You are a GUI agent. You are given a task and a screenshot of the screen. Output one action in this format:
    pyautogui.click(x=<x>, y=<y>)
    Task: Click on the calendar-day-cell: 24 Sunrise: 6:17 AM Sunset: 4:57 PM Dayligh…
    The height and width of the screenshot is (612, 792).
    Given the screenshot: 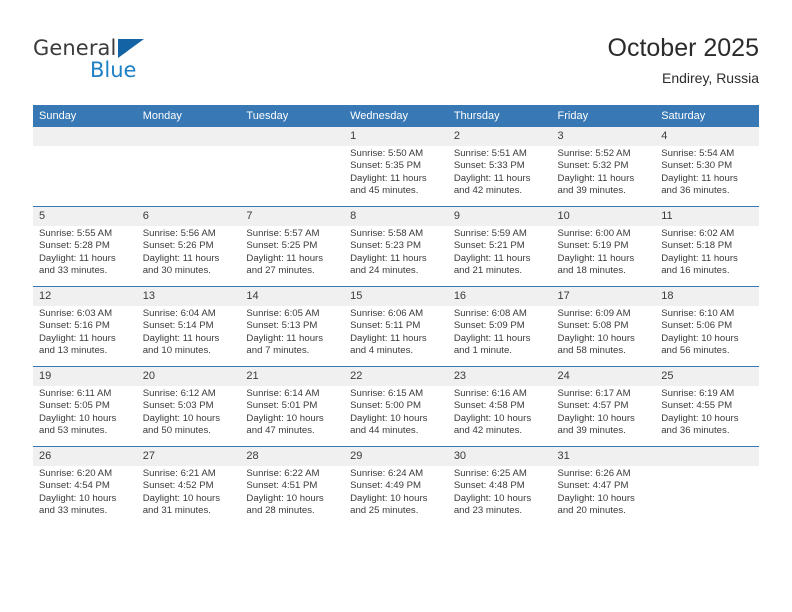 What is the action you would take?
    pyautogui.click(x=603, y=406)
    